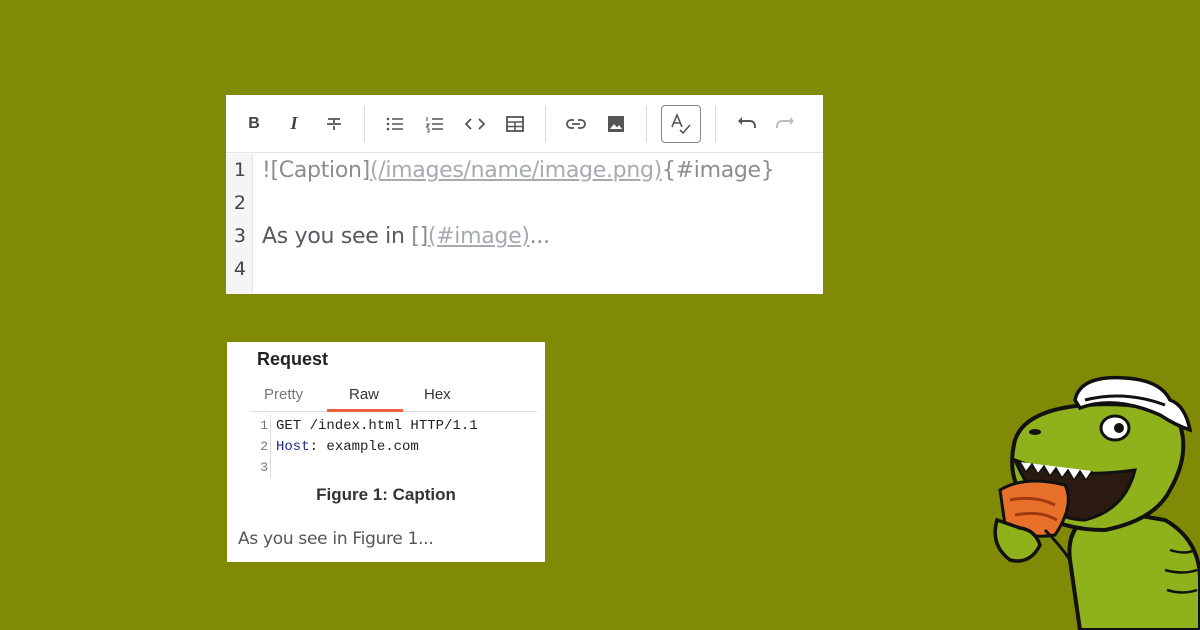 The width and height of the screenshot is (1200, 630). I want to click on image-anchor: {#image}, so click(718, 170).